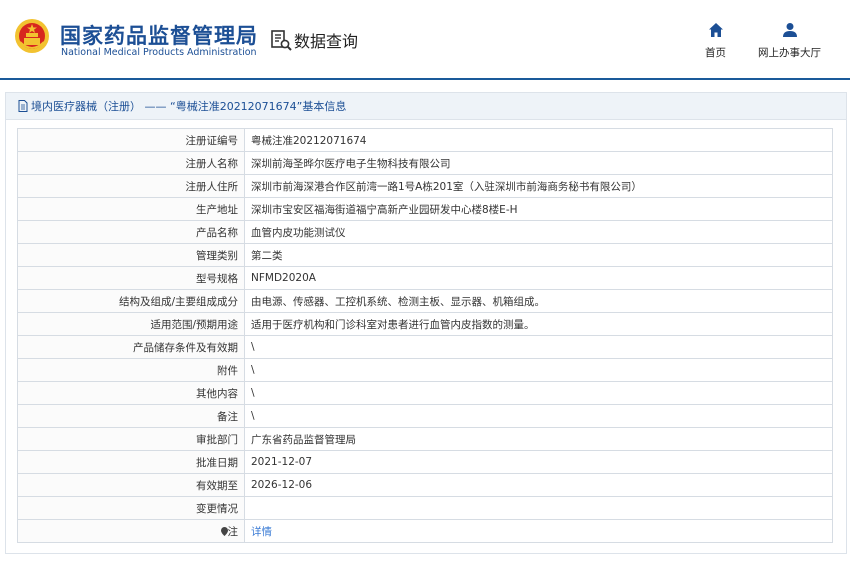  I want to click on document-search-icon, so click(281, 40).